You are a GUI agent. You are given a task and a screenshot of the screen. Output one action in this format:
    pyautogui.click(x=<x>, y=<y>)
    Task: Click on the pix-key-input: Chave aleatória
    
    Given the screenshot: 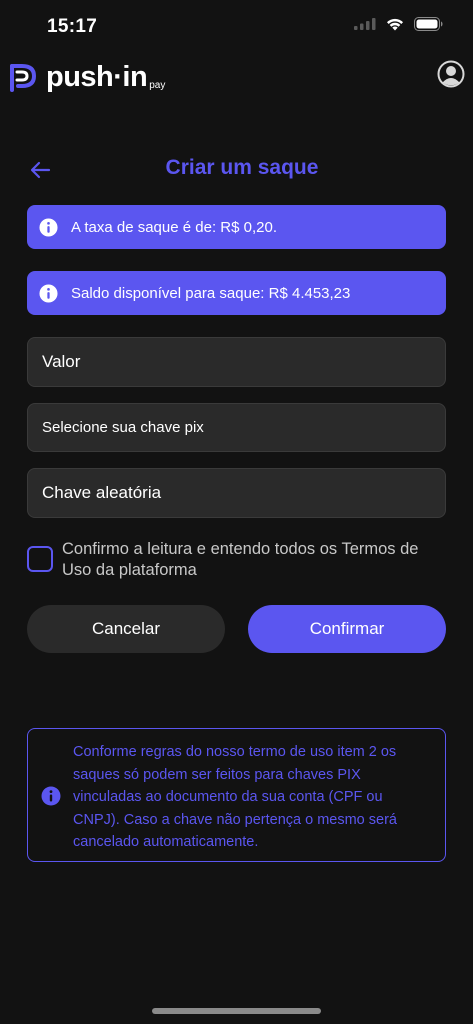 What is the action you would take?
    pyautogui.click(x=236, y=493)
    